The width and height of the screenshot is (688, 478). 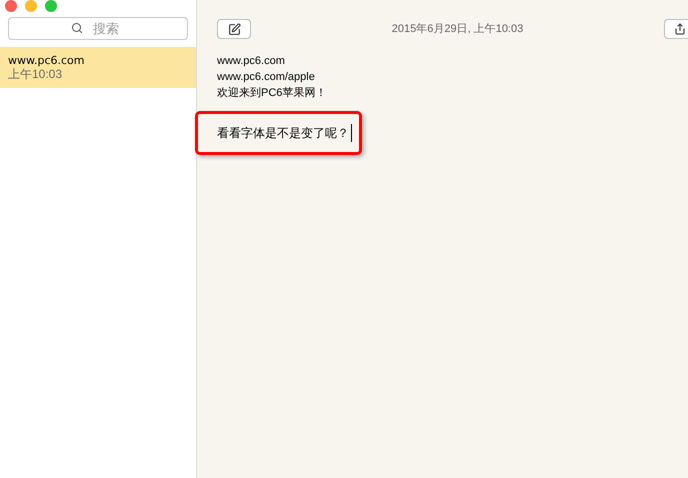 What do you see at coordinates (284, 133) in the screenshot?
I see `note-line: 看看字体是不是变了呢？` at bounding box center [284, 133].